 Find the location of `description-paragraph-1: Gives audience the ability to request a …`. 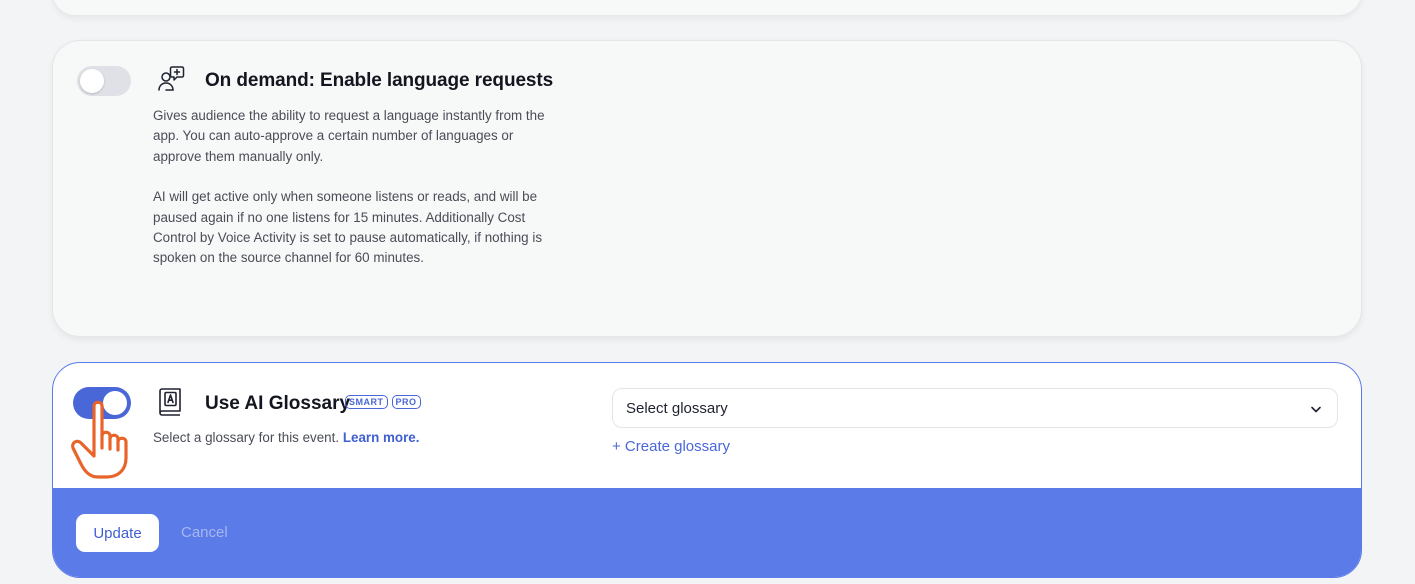

description-paragraph-1: Gives audience the ability to request a … is located at coordinates (349, 136).